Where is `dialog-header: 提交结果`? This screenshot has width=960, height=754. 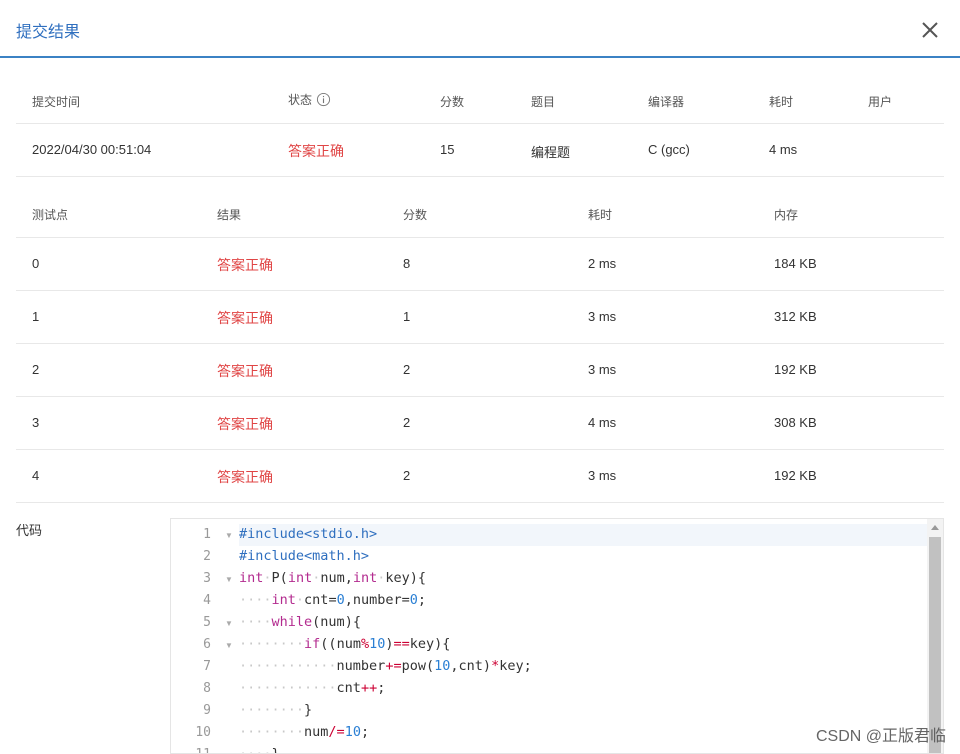
dialog-header: 提交结果 is located at coordinates (480, 29).